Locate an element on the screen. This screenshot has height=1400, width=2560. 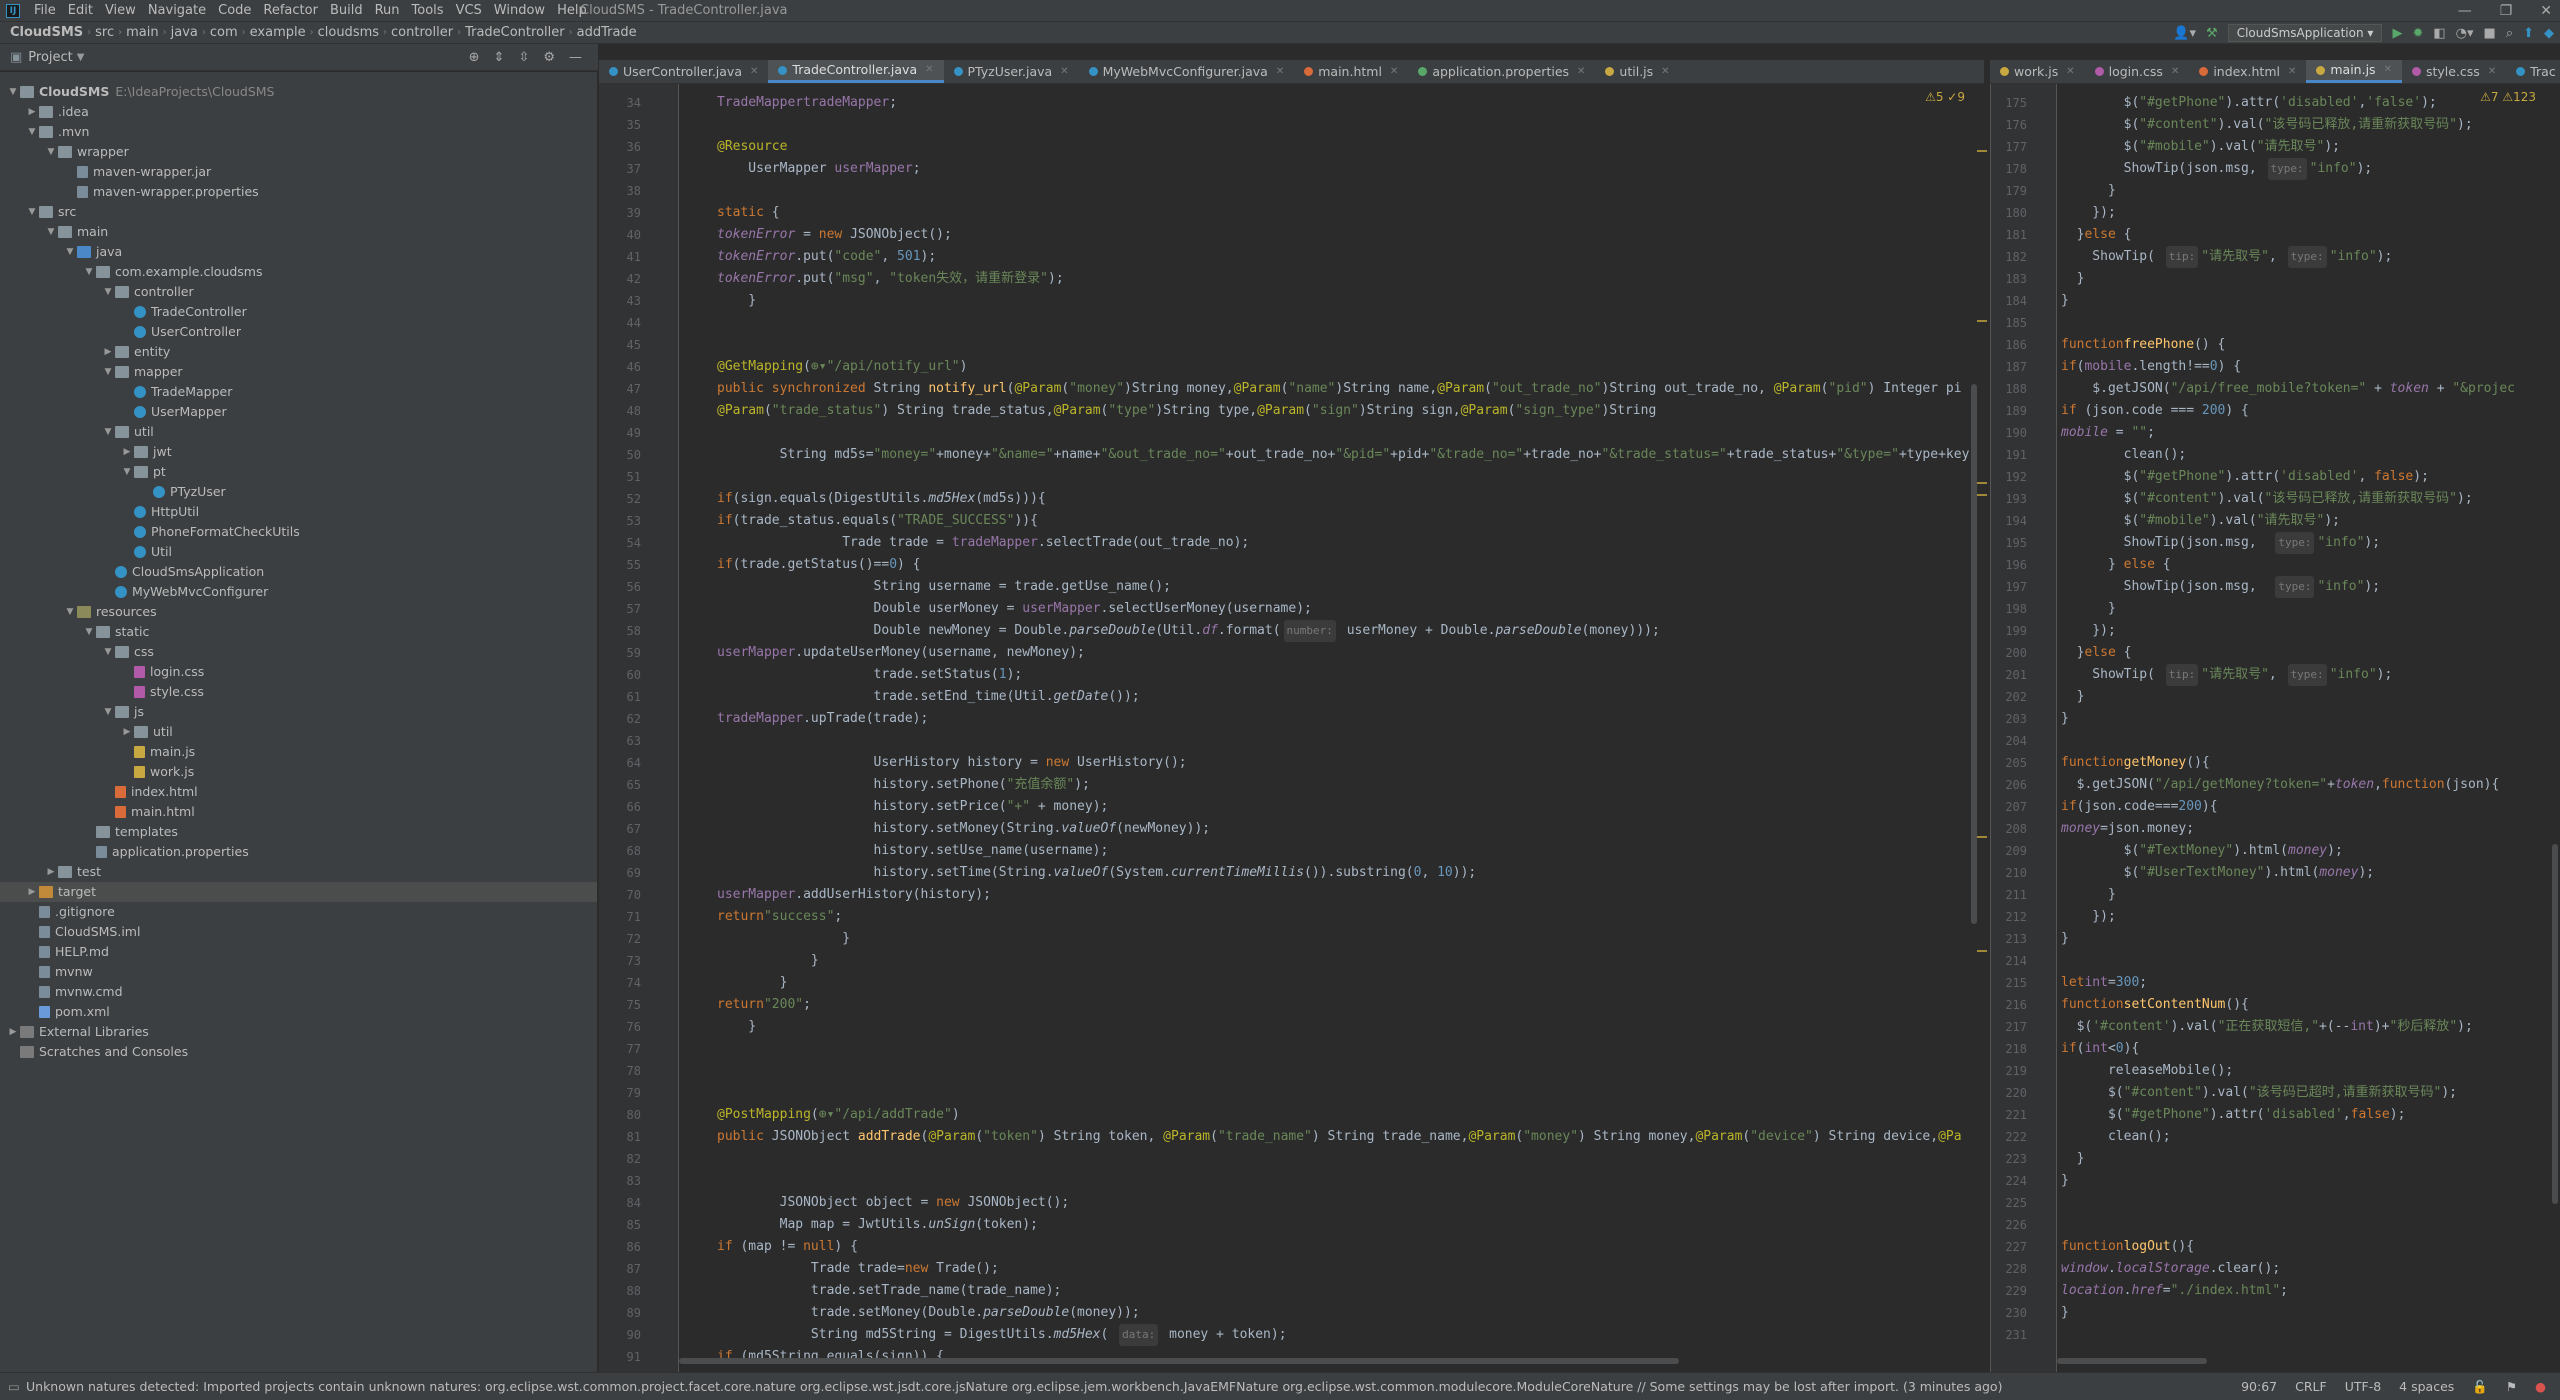
tree-node: ▶ jwt is located at coordinates (298, 452).